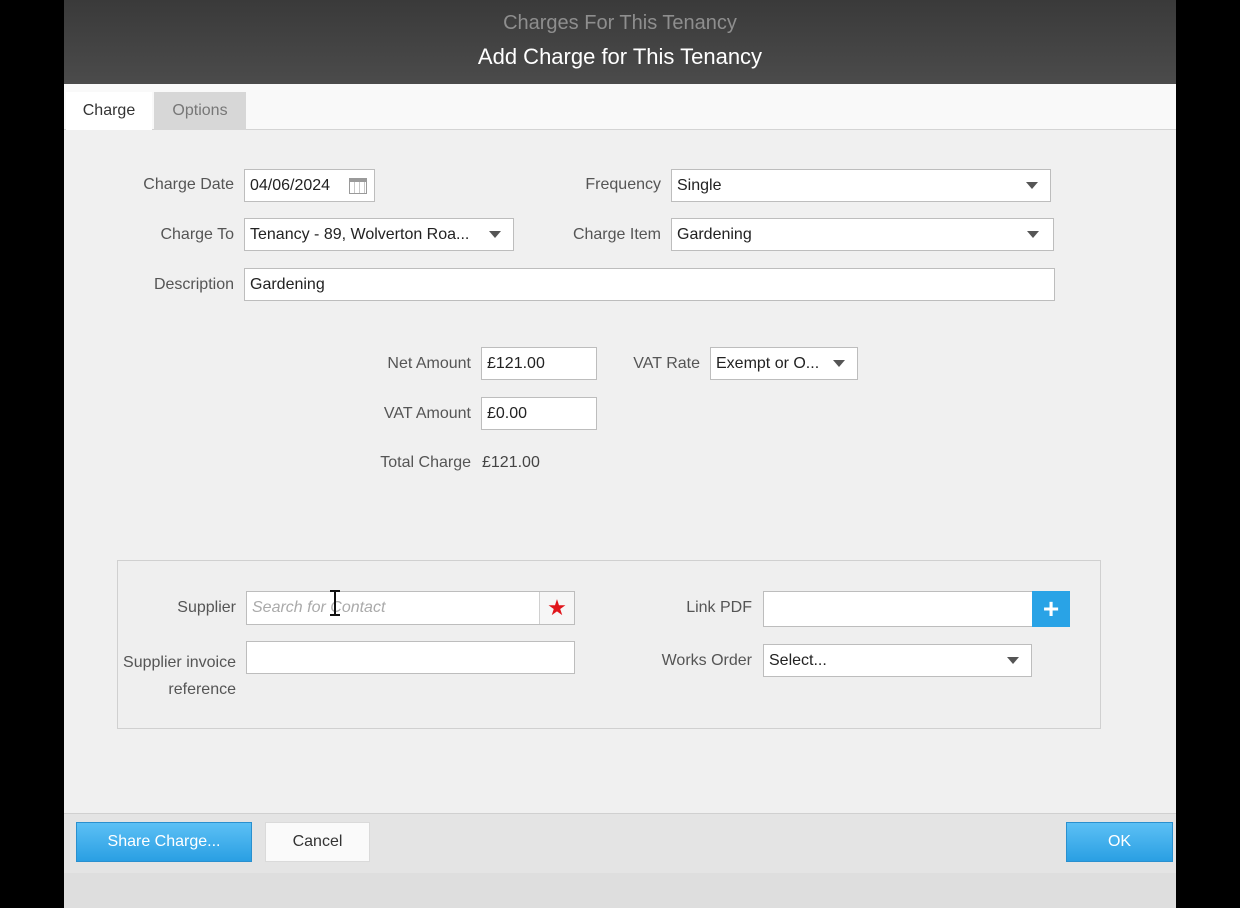 The image size is (1240, 908). Describe the element at coordinates (620, 107) in the screenshot. I see `tab-bar: Charge Options` at that location.